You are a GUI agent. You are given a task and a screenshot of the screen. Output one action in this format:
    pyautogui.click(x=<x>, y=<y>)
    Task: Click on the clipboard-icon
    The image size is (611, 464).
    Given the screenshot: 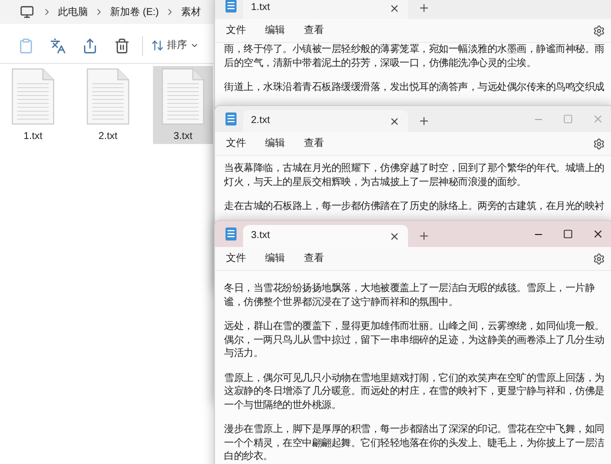 What is the action you would take?
    pyautogui.click(x=26, y=46)
    